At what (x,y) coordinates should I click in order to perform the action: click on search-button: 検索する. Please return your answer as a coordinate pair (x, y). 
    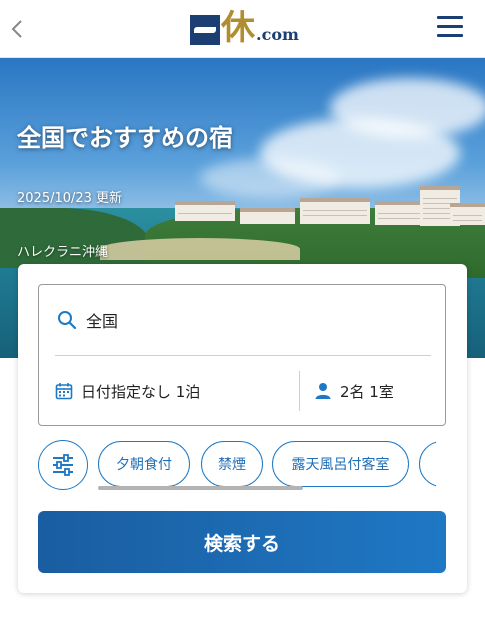
    Looking at the image, I should click on (242, 542).